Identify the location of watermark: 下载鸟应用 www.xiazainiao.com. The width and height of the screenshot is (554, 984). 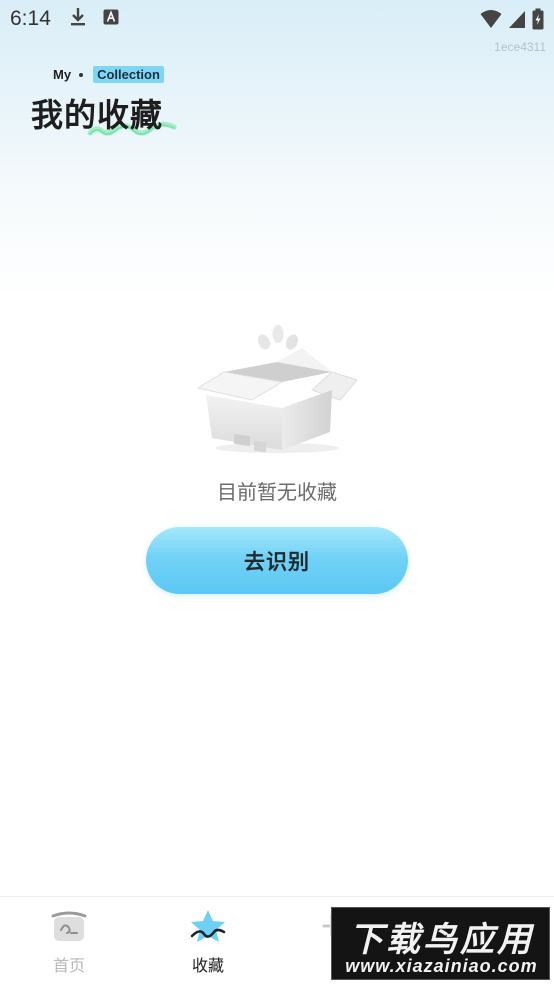
(440, 943).